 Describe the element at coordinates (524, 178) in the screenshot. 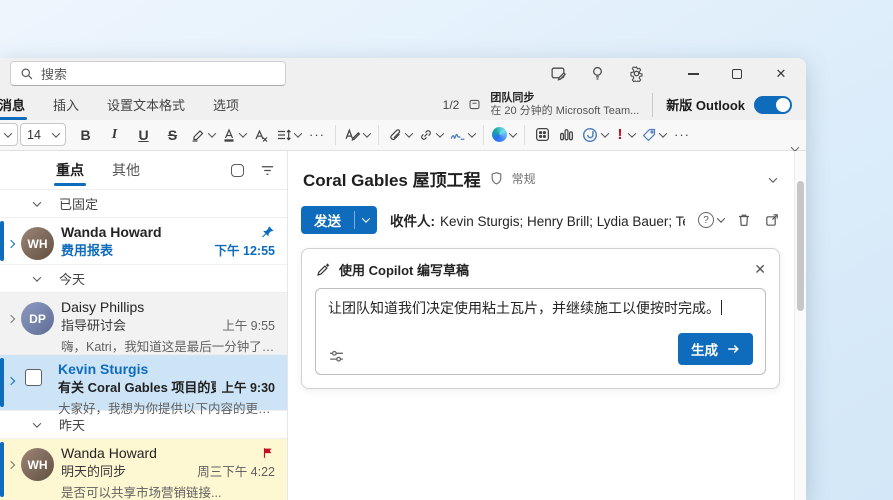

I see `sensitivity-label: 常规` at that location.